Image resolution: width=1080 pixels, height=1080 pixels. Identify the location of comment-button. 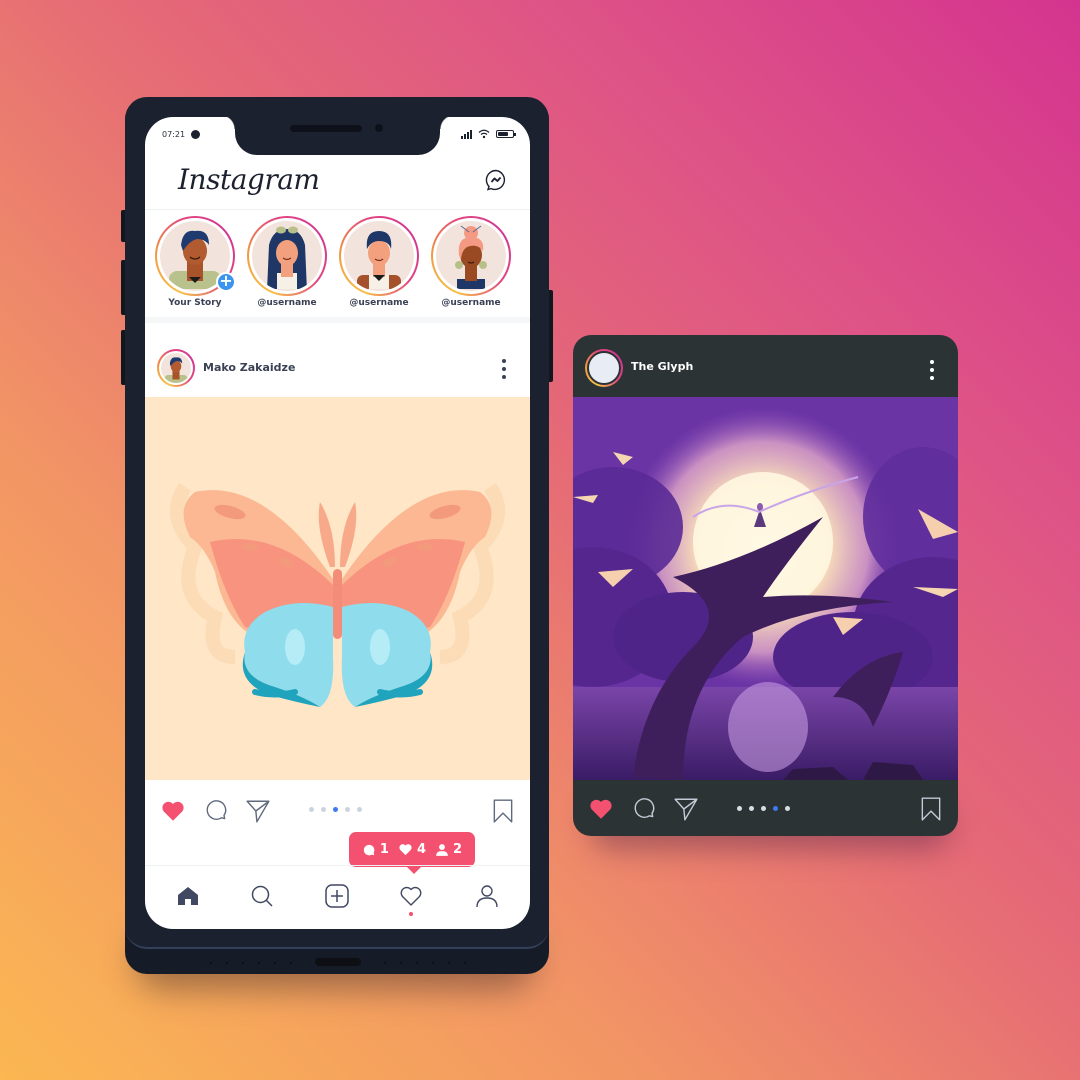
(216, 811).